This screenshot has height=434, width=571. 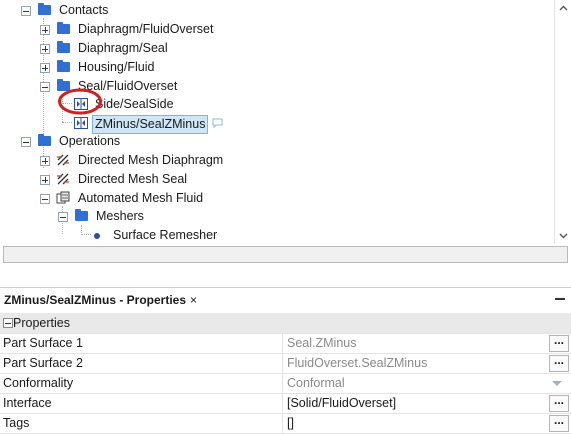 I want to click on property-name: Interface, so click(x=27, y=403).